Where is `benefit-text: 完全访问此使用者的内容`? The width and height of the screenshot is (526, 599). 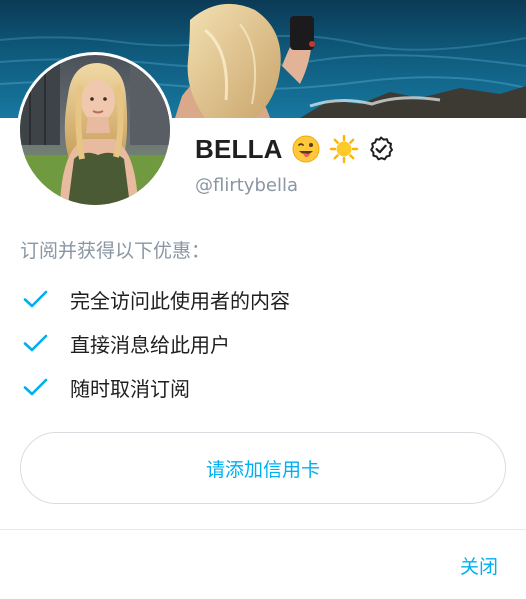 benefit-text: 完全访问此使用者的内容 is located at coordinates (180, 300).